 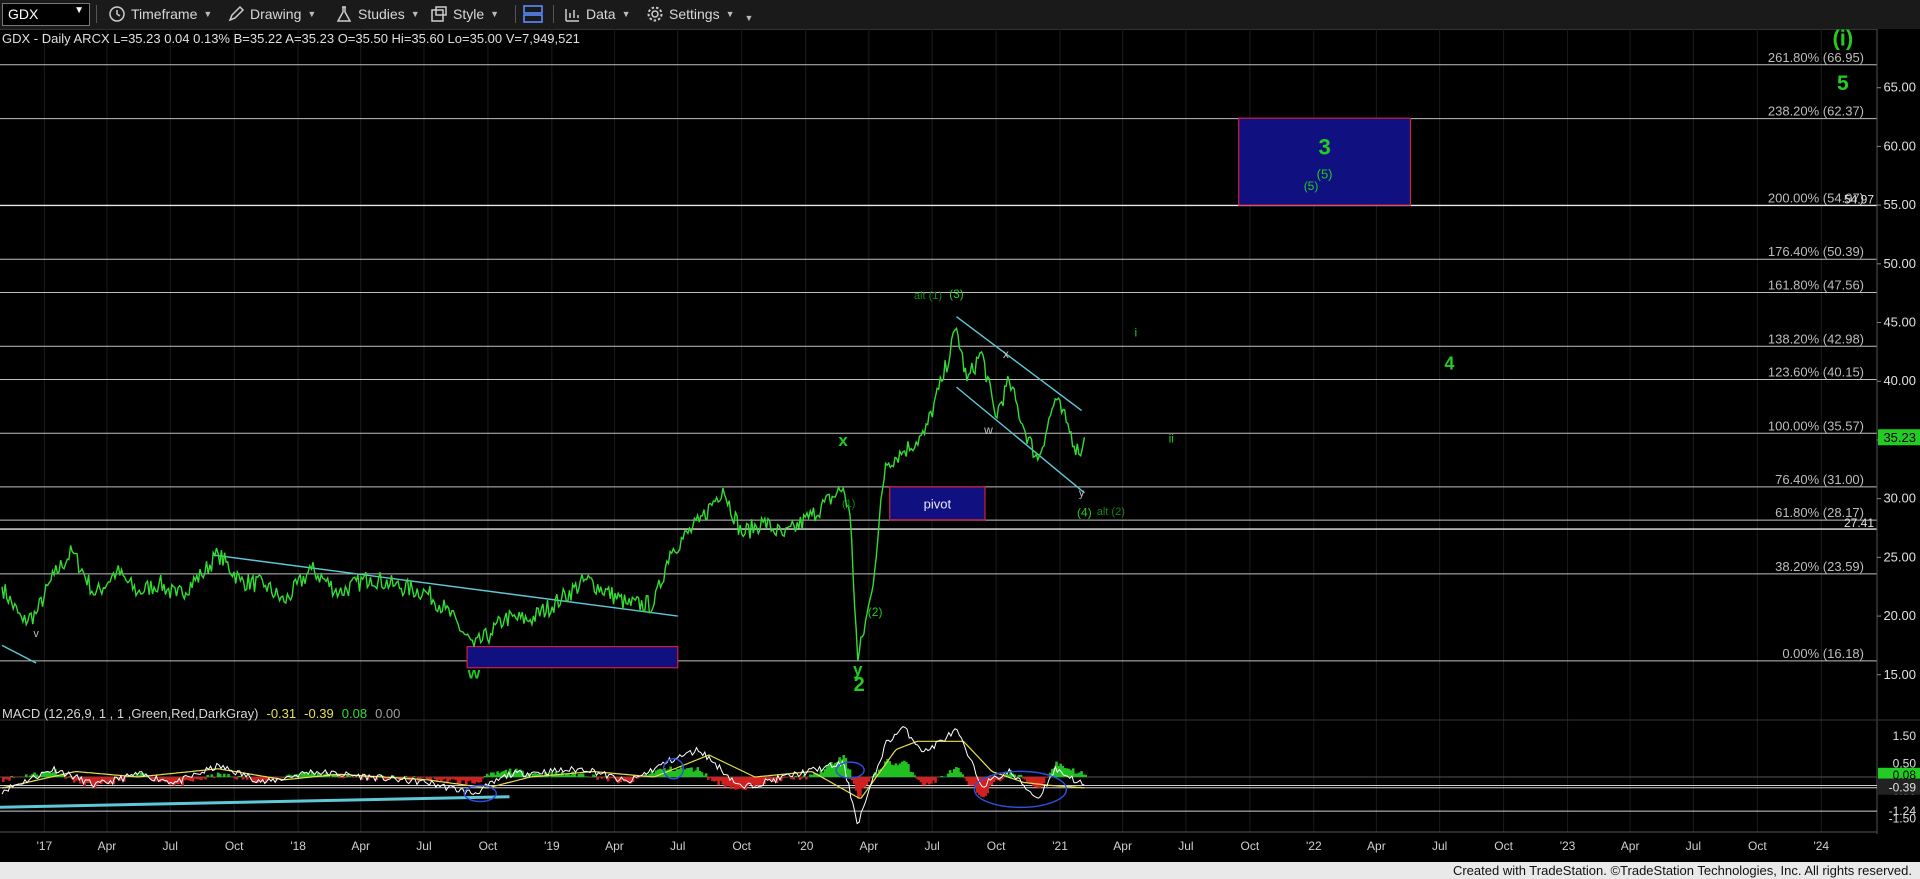 What do you see at coordinates (464, 14) in the screenshot?
I see `style-button: Style ▼` at bounding box center [464, 14].